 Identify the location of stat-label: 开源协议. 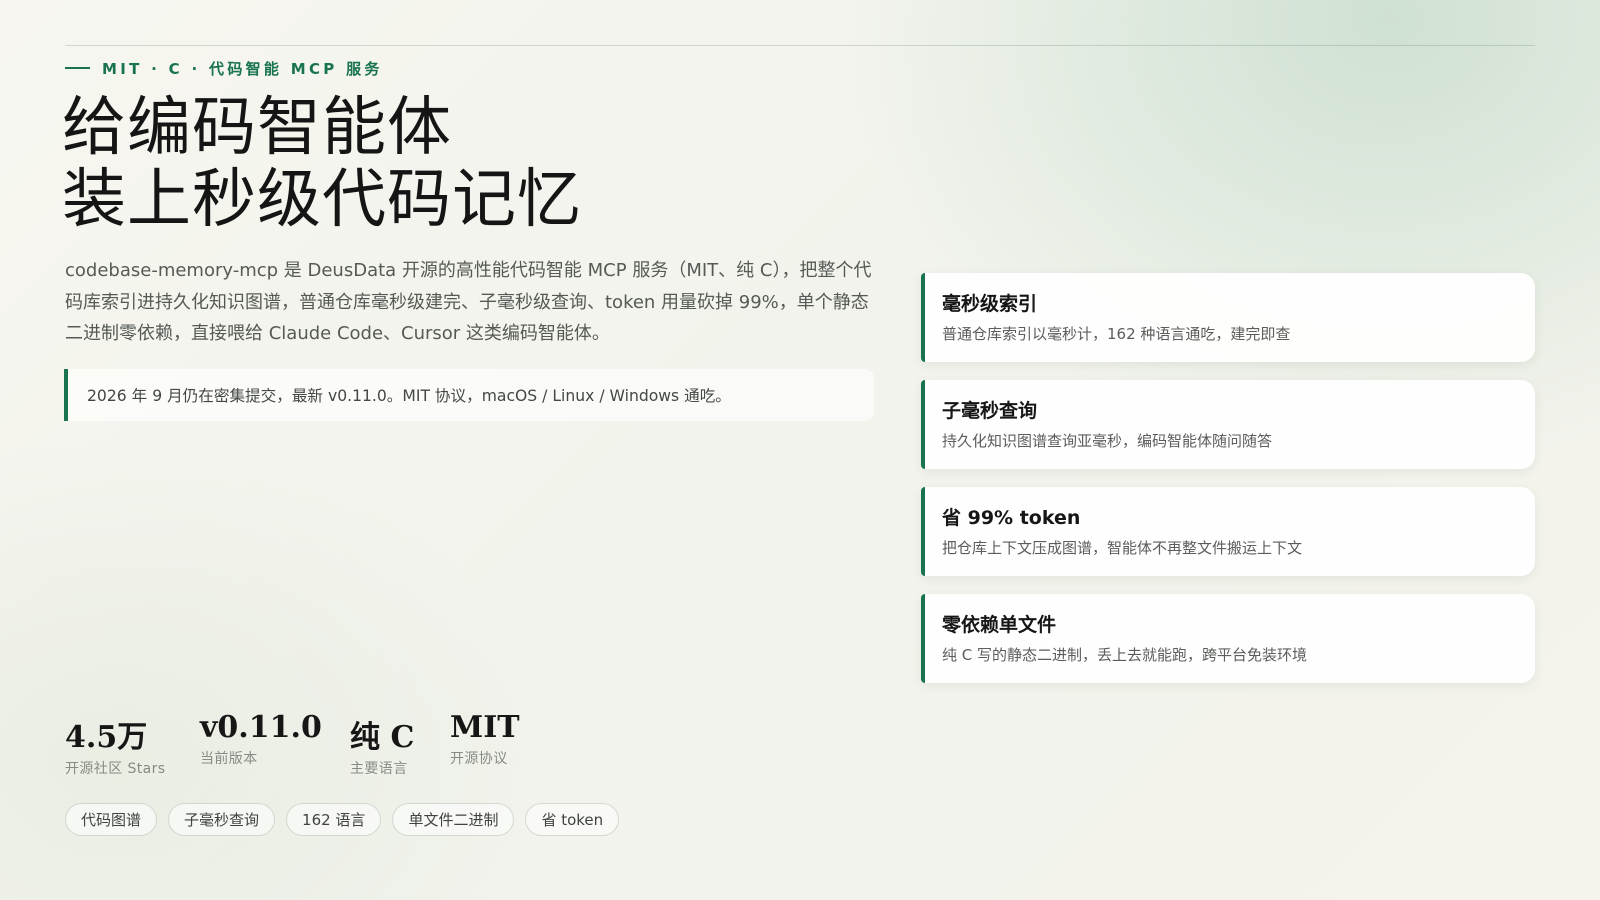
(479, 759).